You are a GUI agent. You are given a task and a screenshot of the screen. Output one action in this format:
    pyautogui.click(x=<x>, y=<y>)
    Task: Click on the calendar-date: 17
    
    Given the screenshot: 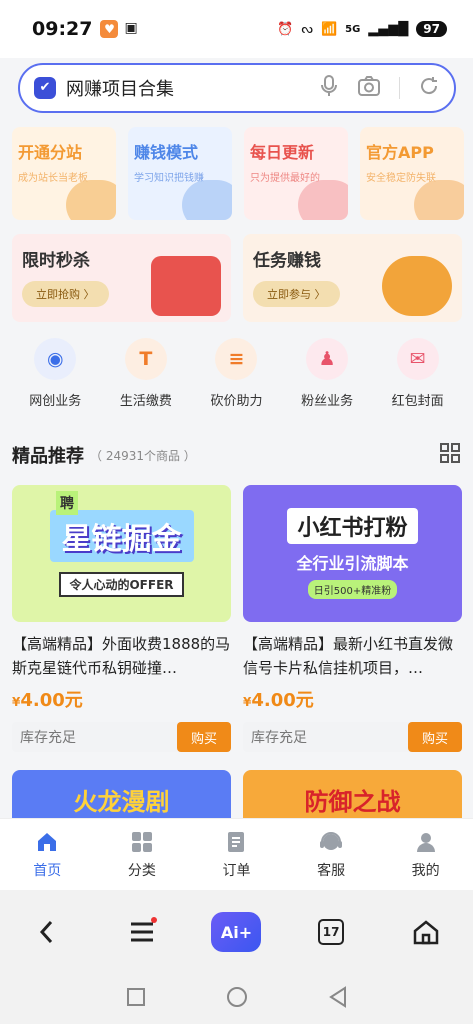 What is the action you would take?
    pyautogui.click(x=331, y=932)
    